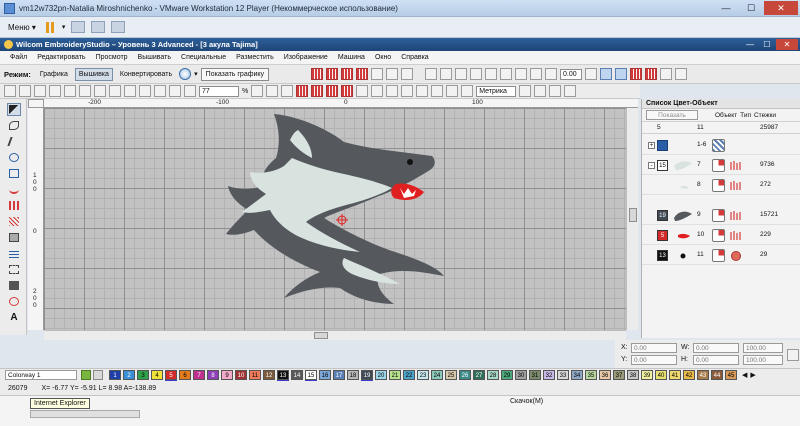 Image resolution: width=800 pixels, height=426 pixels. What do you see at coordinates (467, 91) in the screenshot?
I see `stitch-type12-icon` at bounding box center [467, 91].